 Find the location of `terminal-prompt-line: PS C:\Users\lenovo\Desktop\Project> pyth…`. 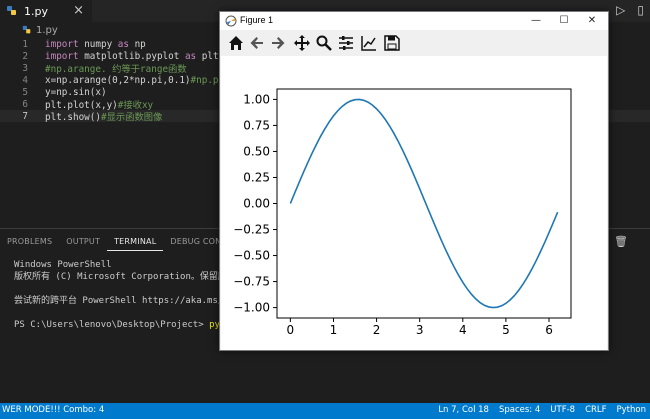

terminal-prompt-line: PS C:\Users\lenovo\Desktop\Project> pyth… is located at coordinates (128, 325).